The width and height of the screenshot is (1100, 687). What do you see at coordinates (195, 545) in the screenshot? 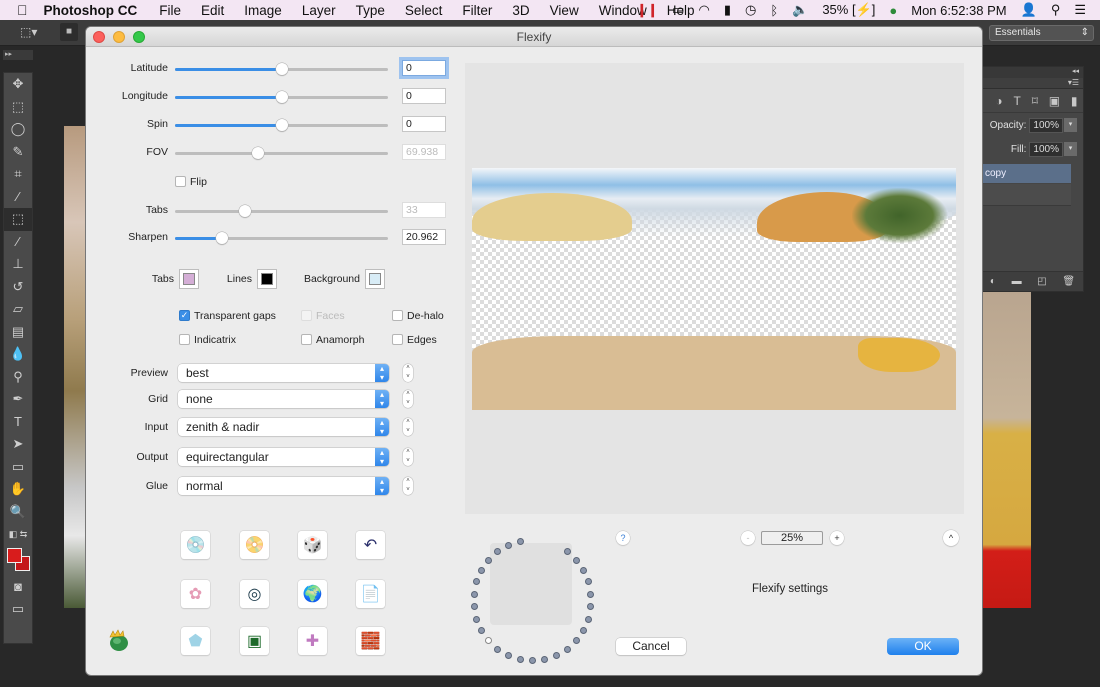
I see `preset-button: 💿` at bounding box center [195, 545].